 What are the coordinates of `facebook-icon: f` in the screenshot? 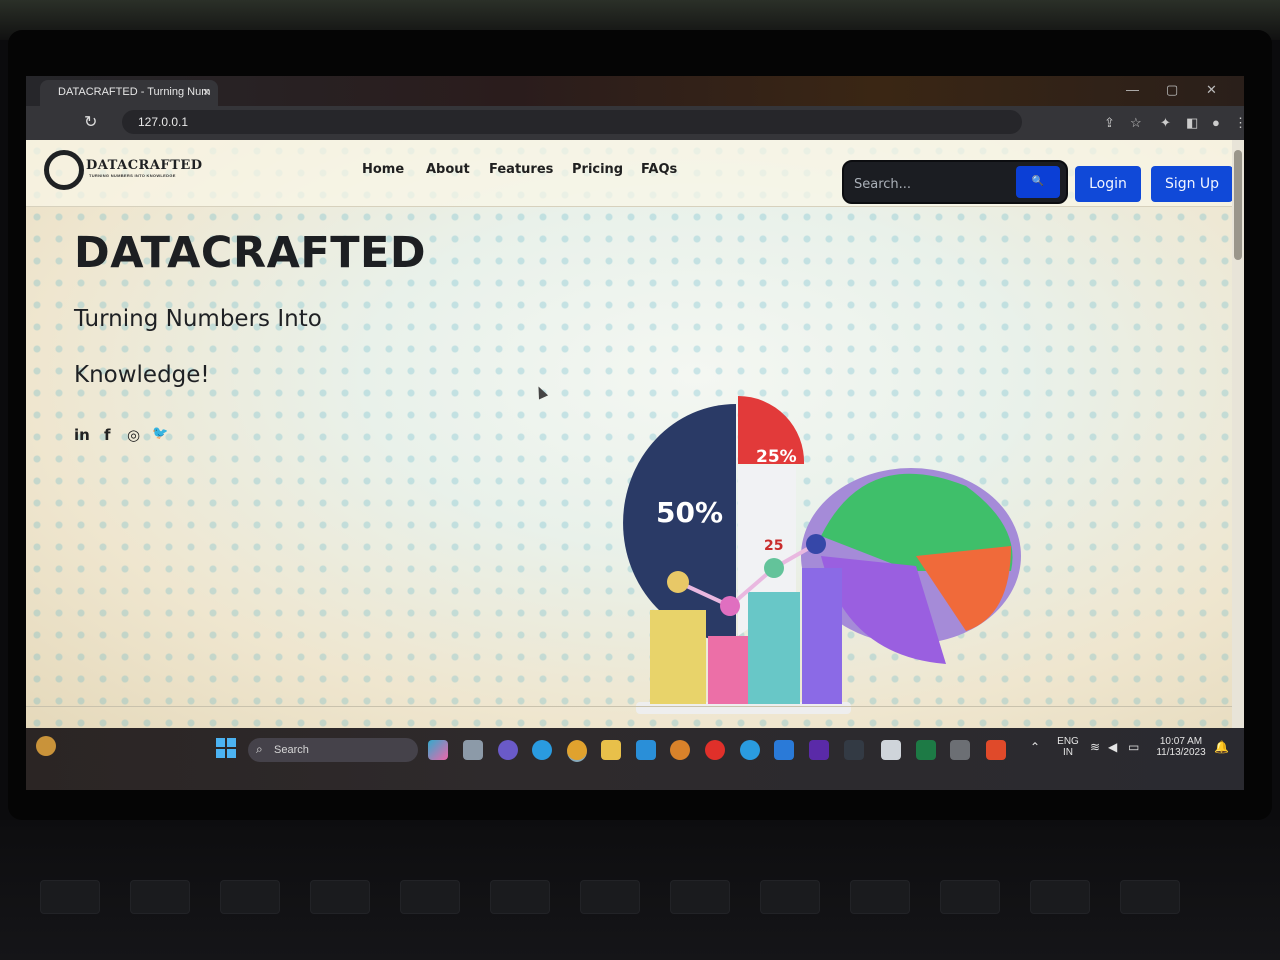 It's located at (107, 435).